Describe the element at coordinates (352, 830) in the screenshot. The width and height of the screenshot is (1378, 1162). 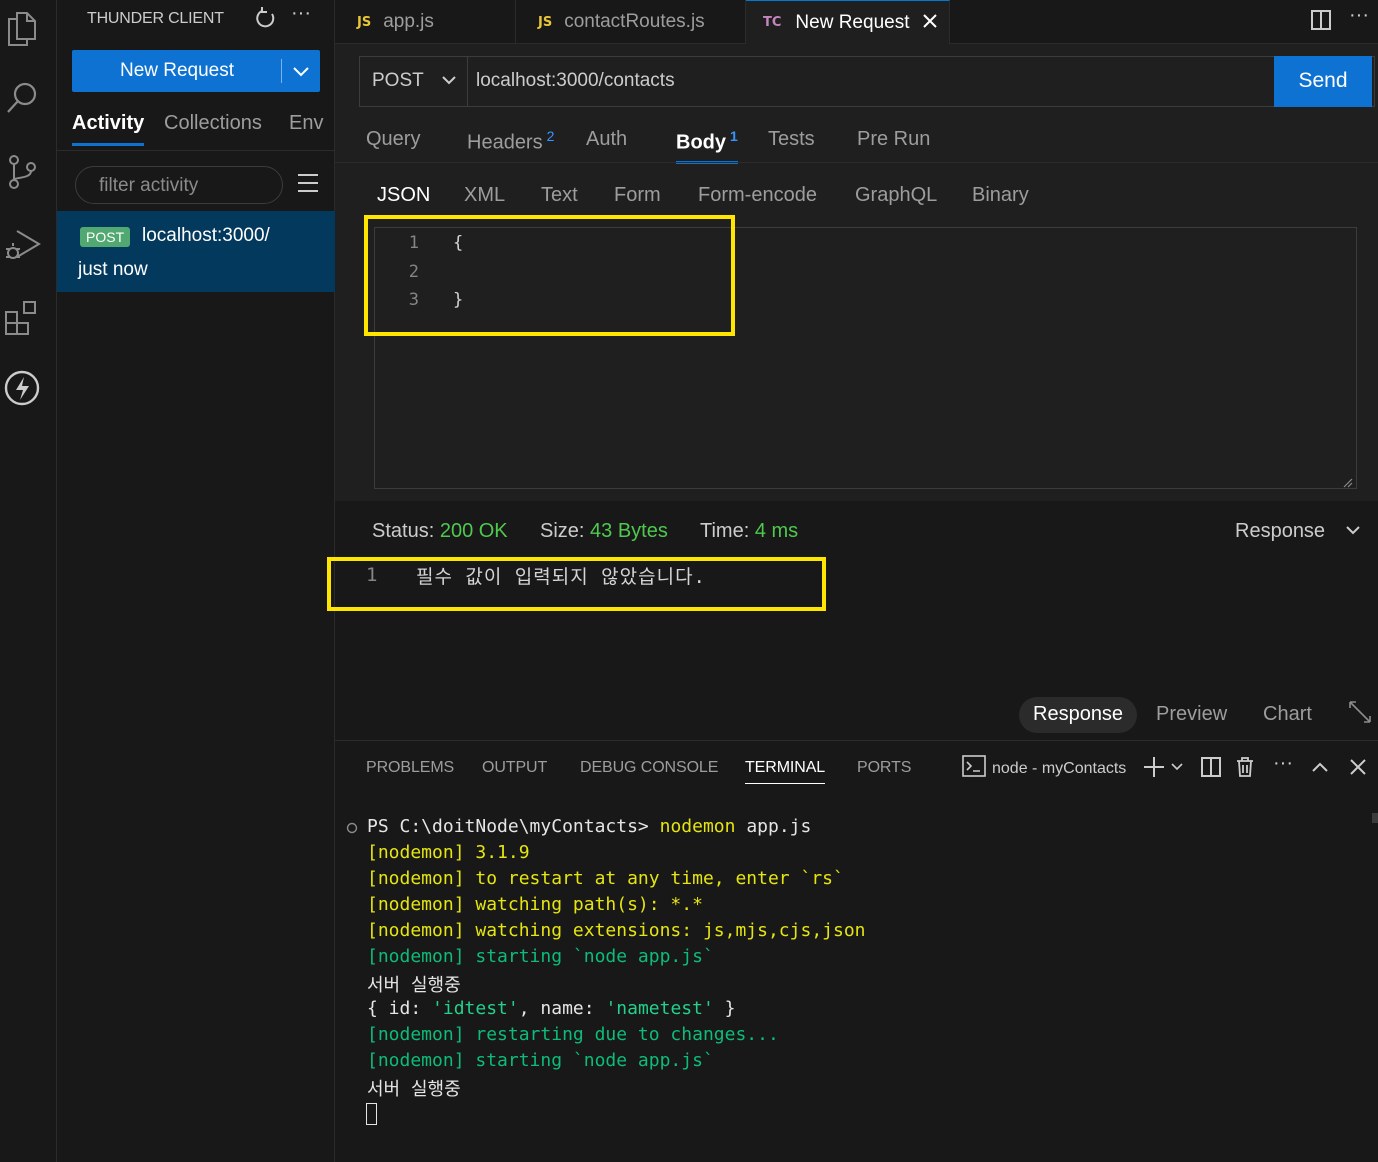
I see `command-status-icon` at that location.